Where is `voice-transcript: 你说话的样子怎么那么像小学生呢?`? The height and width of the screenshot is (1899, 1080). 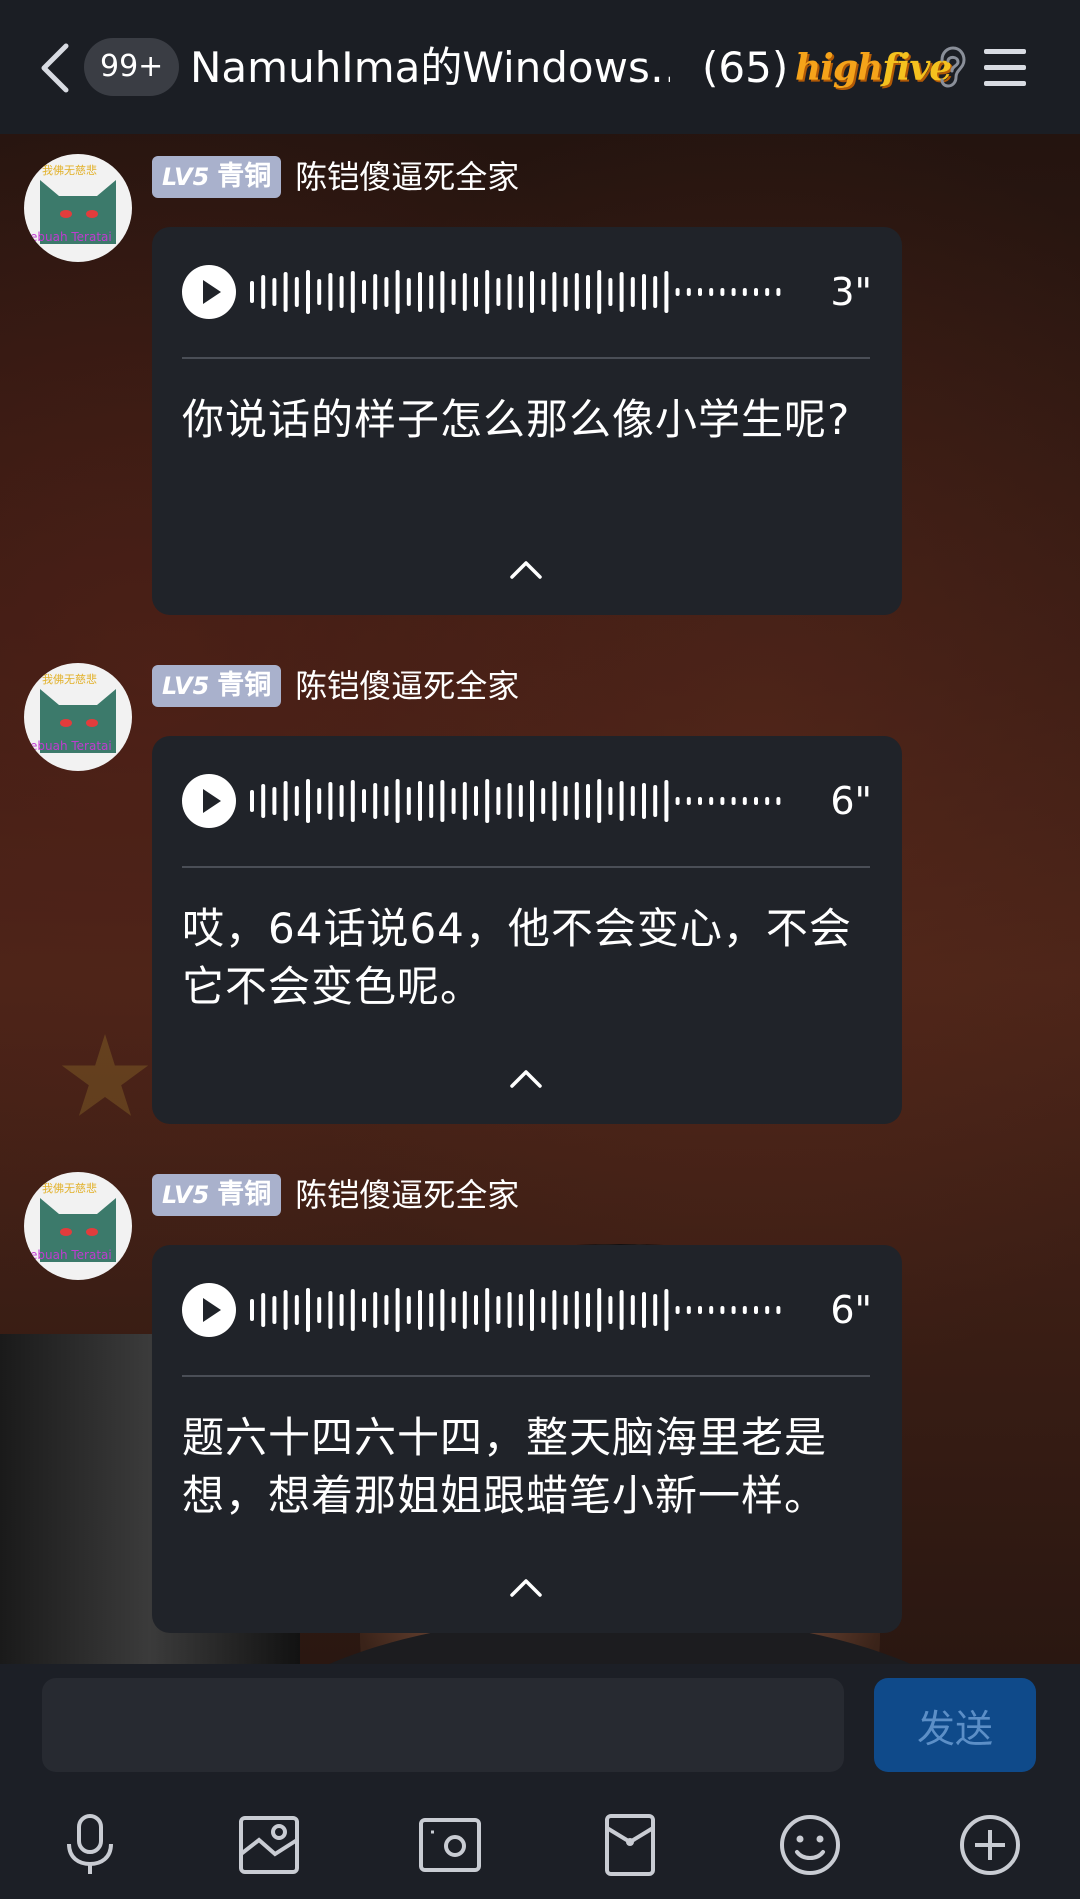 voice-transcript: 你说话的样子怎么那么像小学生呢? is located at coordinates (516, 419).